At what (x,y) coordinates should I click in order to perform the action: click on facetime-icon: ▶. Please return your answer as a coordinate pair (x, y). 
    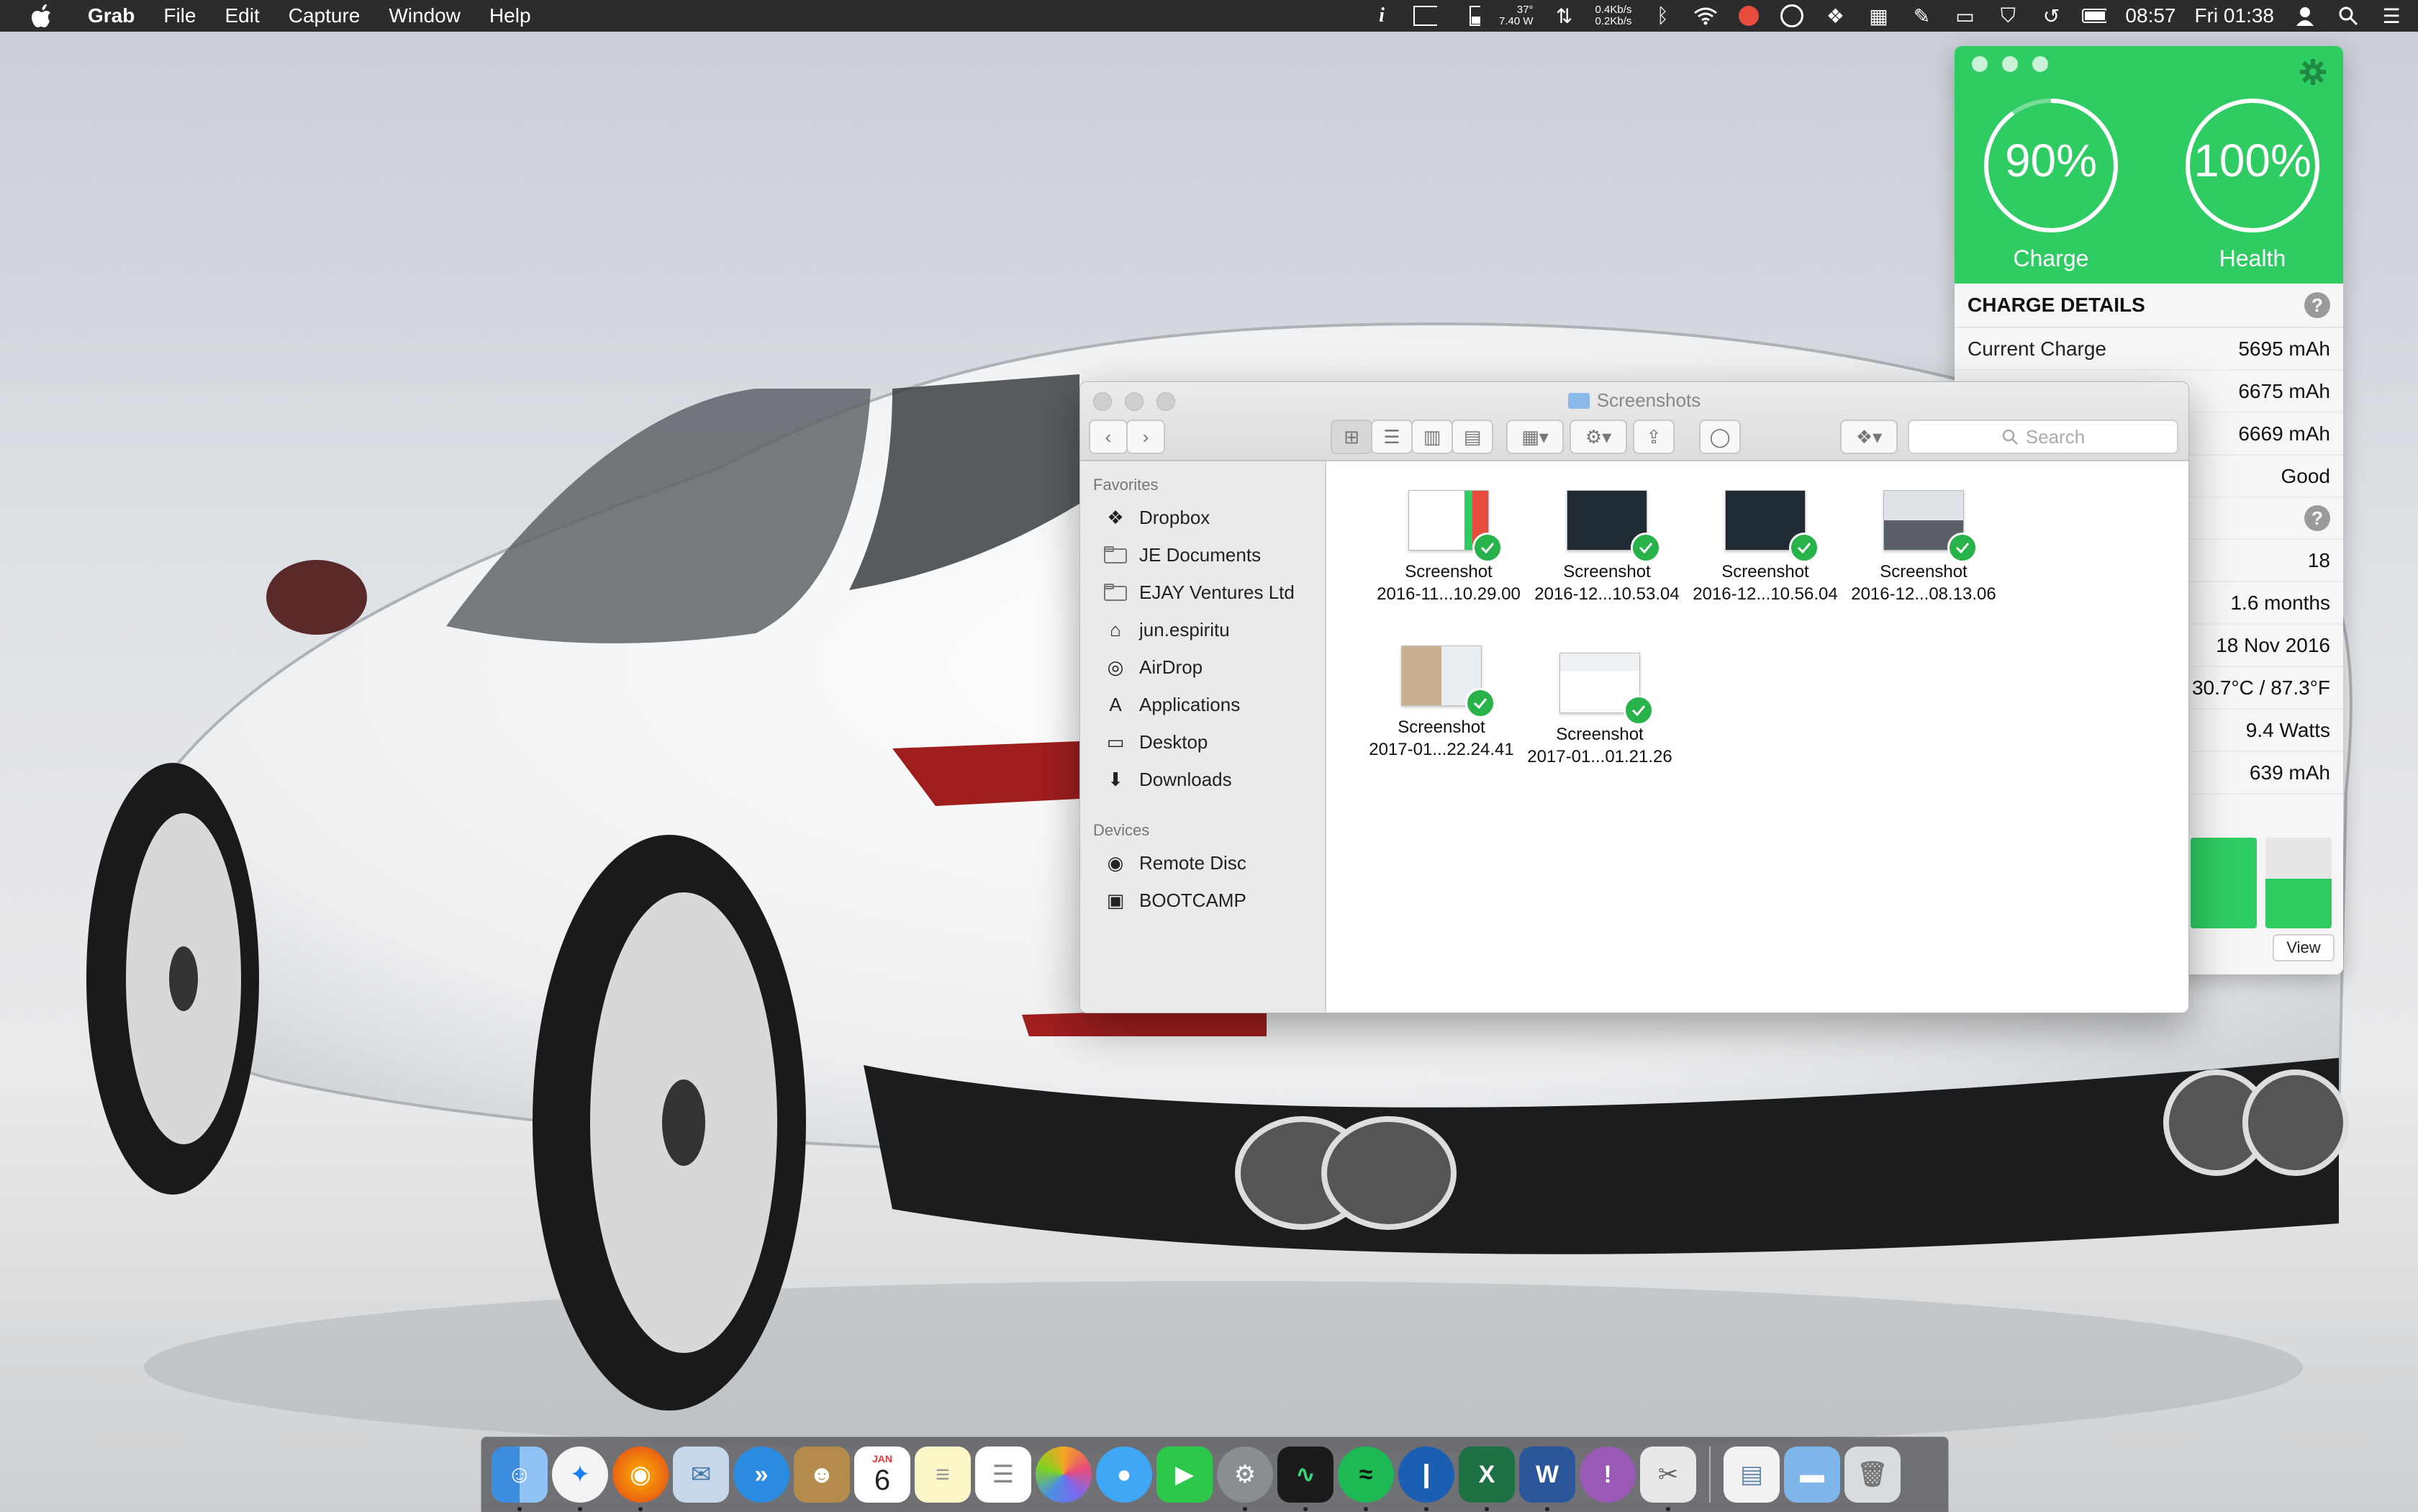
    Looking at the image, I should click on (1184, 1475).